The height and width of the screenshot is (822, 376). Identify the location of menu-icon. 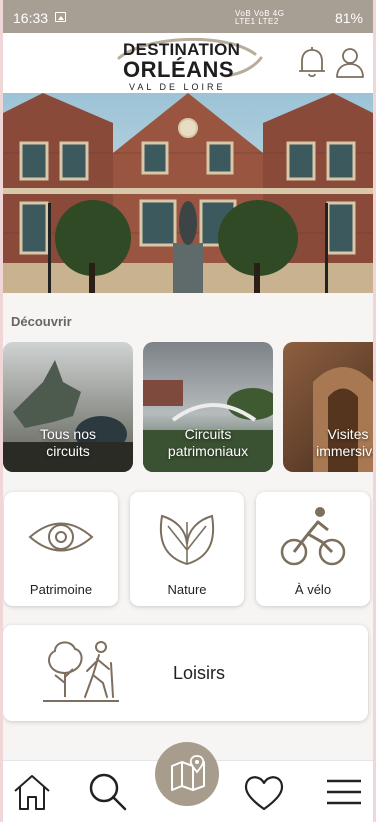
(344, 792).